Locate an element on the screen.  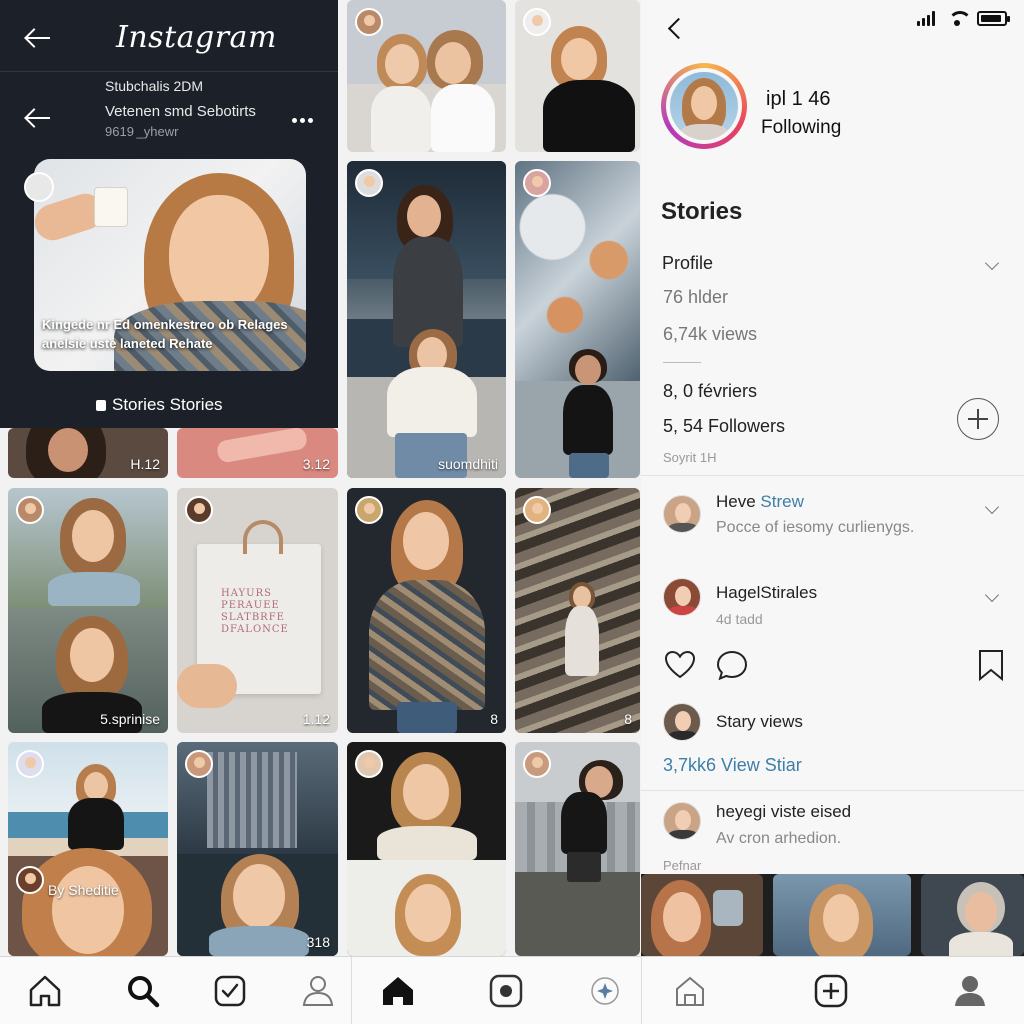
photo-caption: 3.12 is located at coordinates (316, 464).